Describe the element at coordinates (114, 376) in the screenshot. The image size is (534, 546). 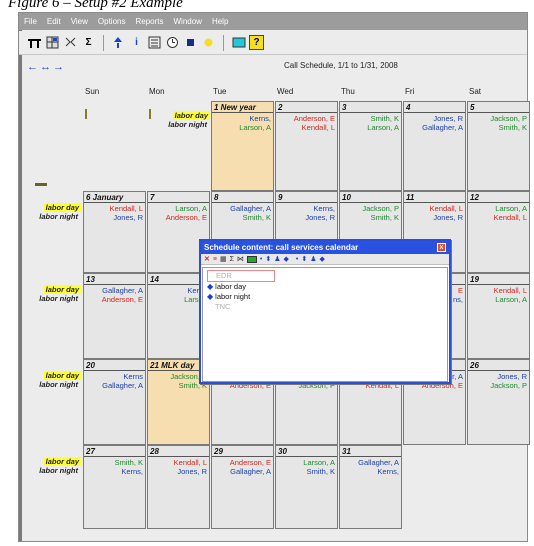
I see `day-assignment: Kerns` at that location.